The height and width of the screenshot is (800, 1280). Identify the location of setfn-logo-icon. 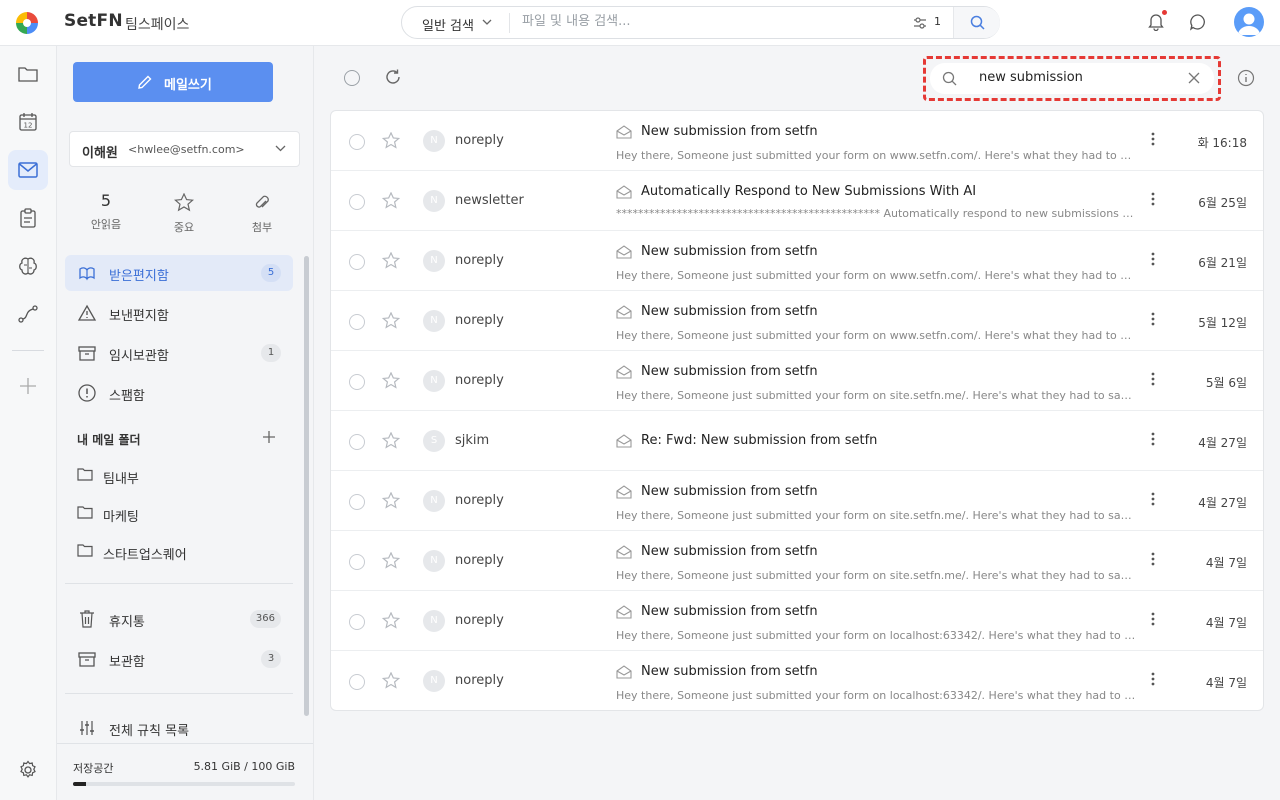
(27, 23).